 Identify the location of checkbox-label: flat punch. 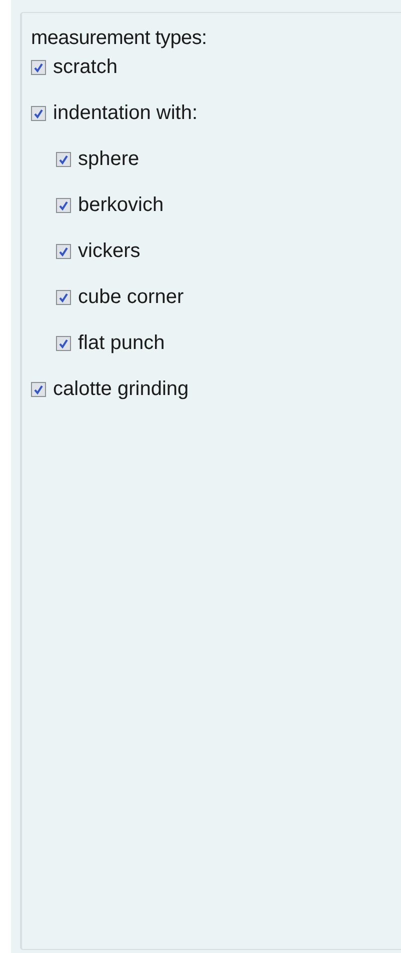
(121, 343).